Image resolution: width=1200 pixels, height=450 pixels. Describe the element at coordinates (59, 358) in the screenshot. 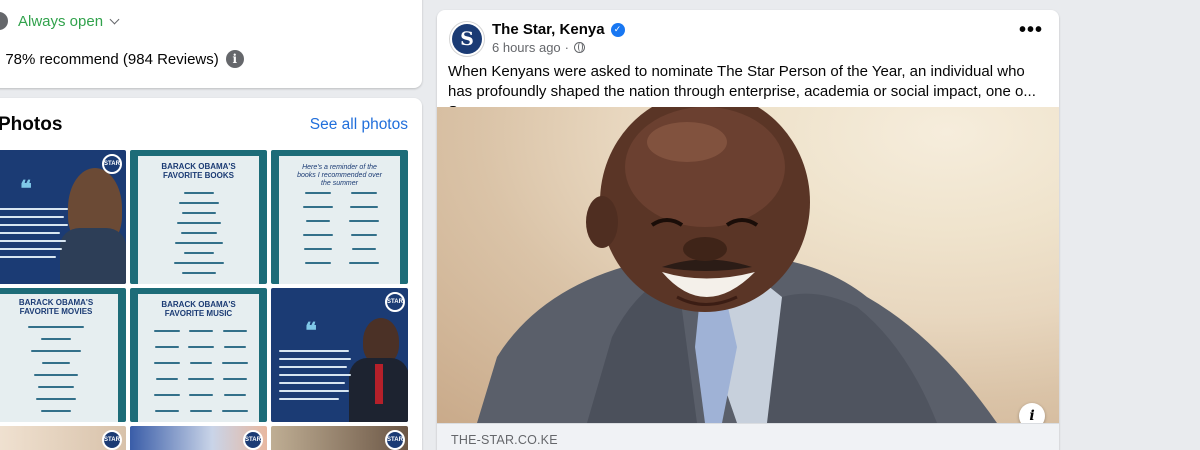

I see `list-card: BARACK OBAMA'S FAVORITE MOVIES` at that location.